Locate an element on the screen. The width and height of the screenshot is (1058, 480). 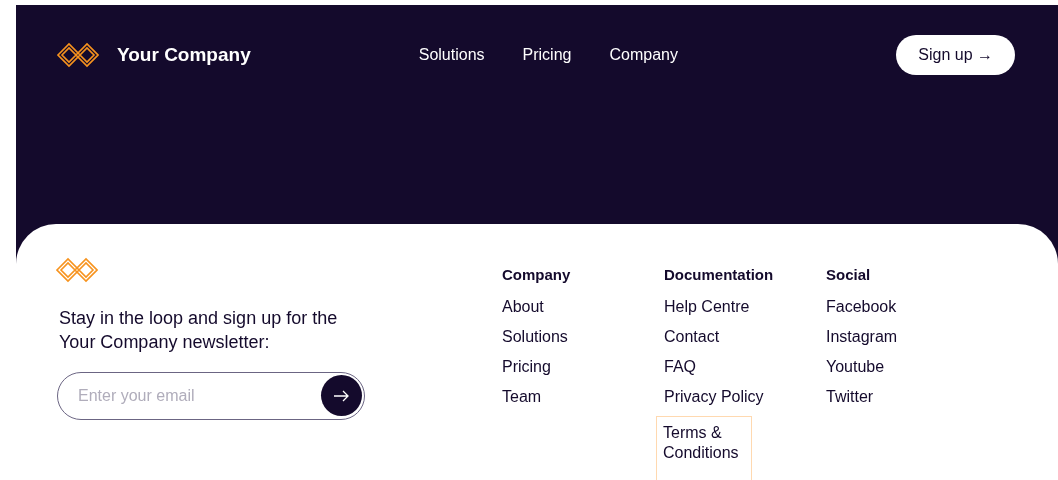
footer-link: Instagram is located at coordinates (862, 337).